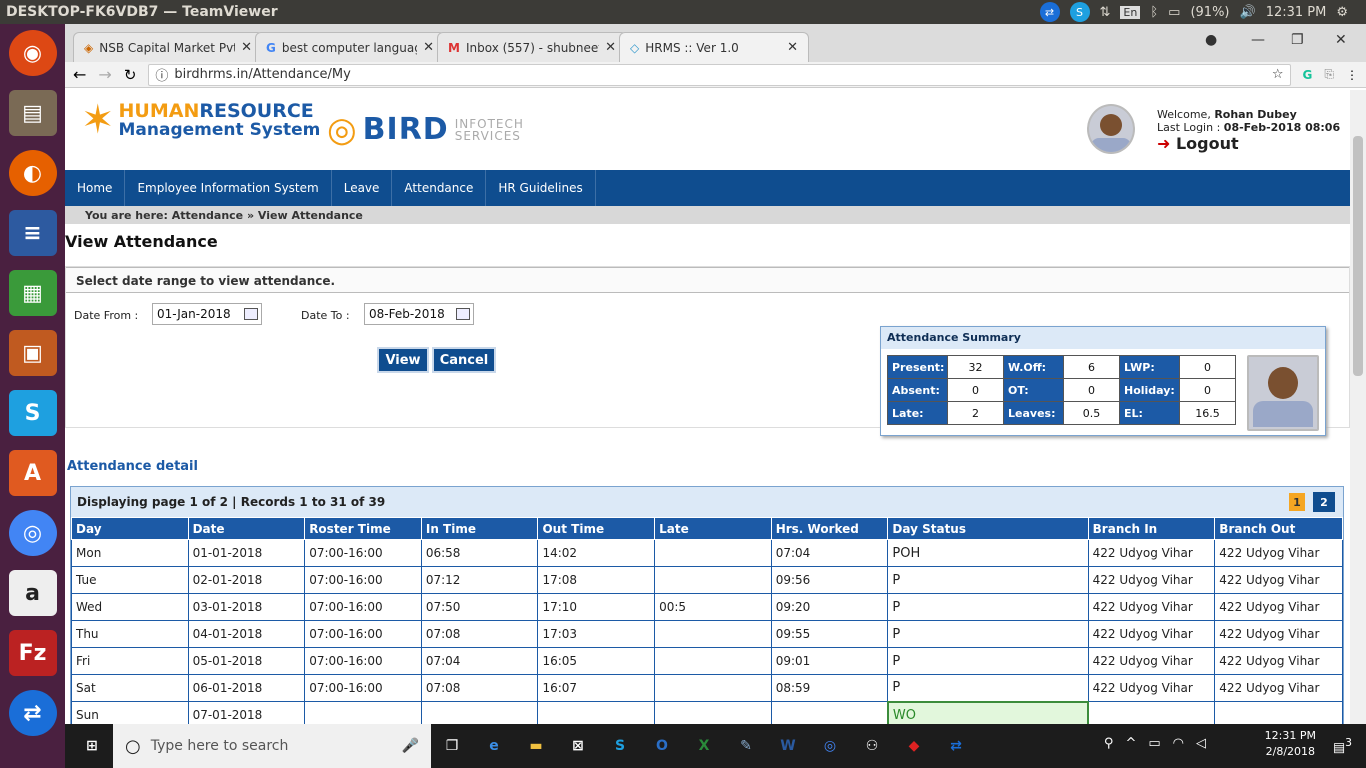 The height and width of the screenshot is (768, 1366). What do you see at coordinates (410, 746) in the screenshot?
I see `microphone-icon: 🎤` at bounding box center [410, 746].